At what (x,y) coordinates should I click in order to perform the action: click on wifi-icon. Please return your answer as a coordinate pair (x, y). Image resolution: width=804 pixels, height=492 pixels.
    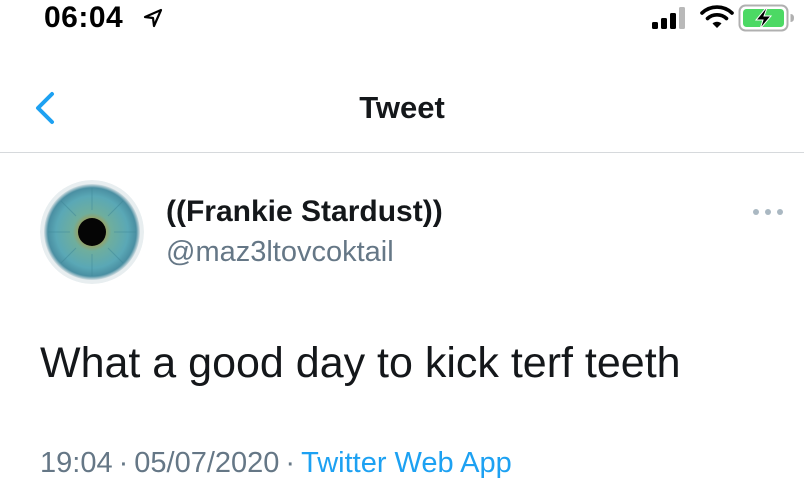
    Looking at the image, I should click on (717, 16).